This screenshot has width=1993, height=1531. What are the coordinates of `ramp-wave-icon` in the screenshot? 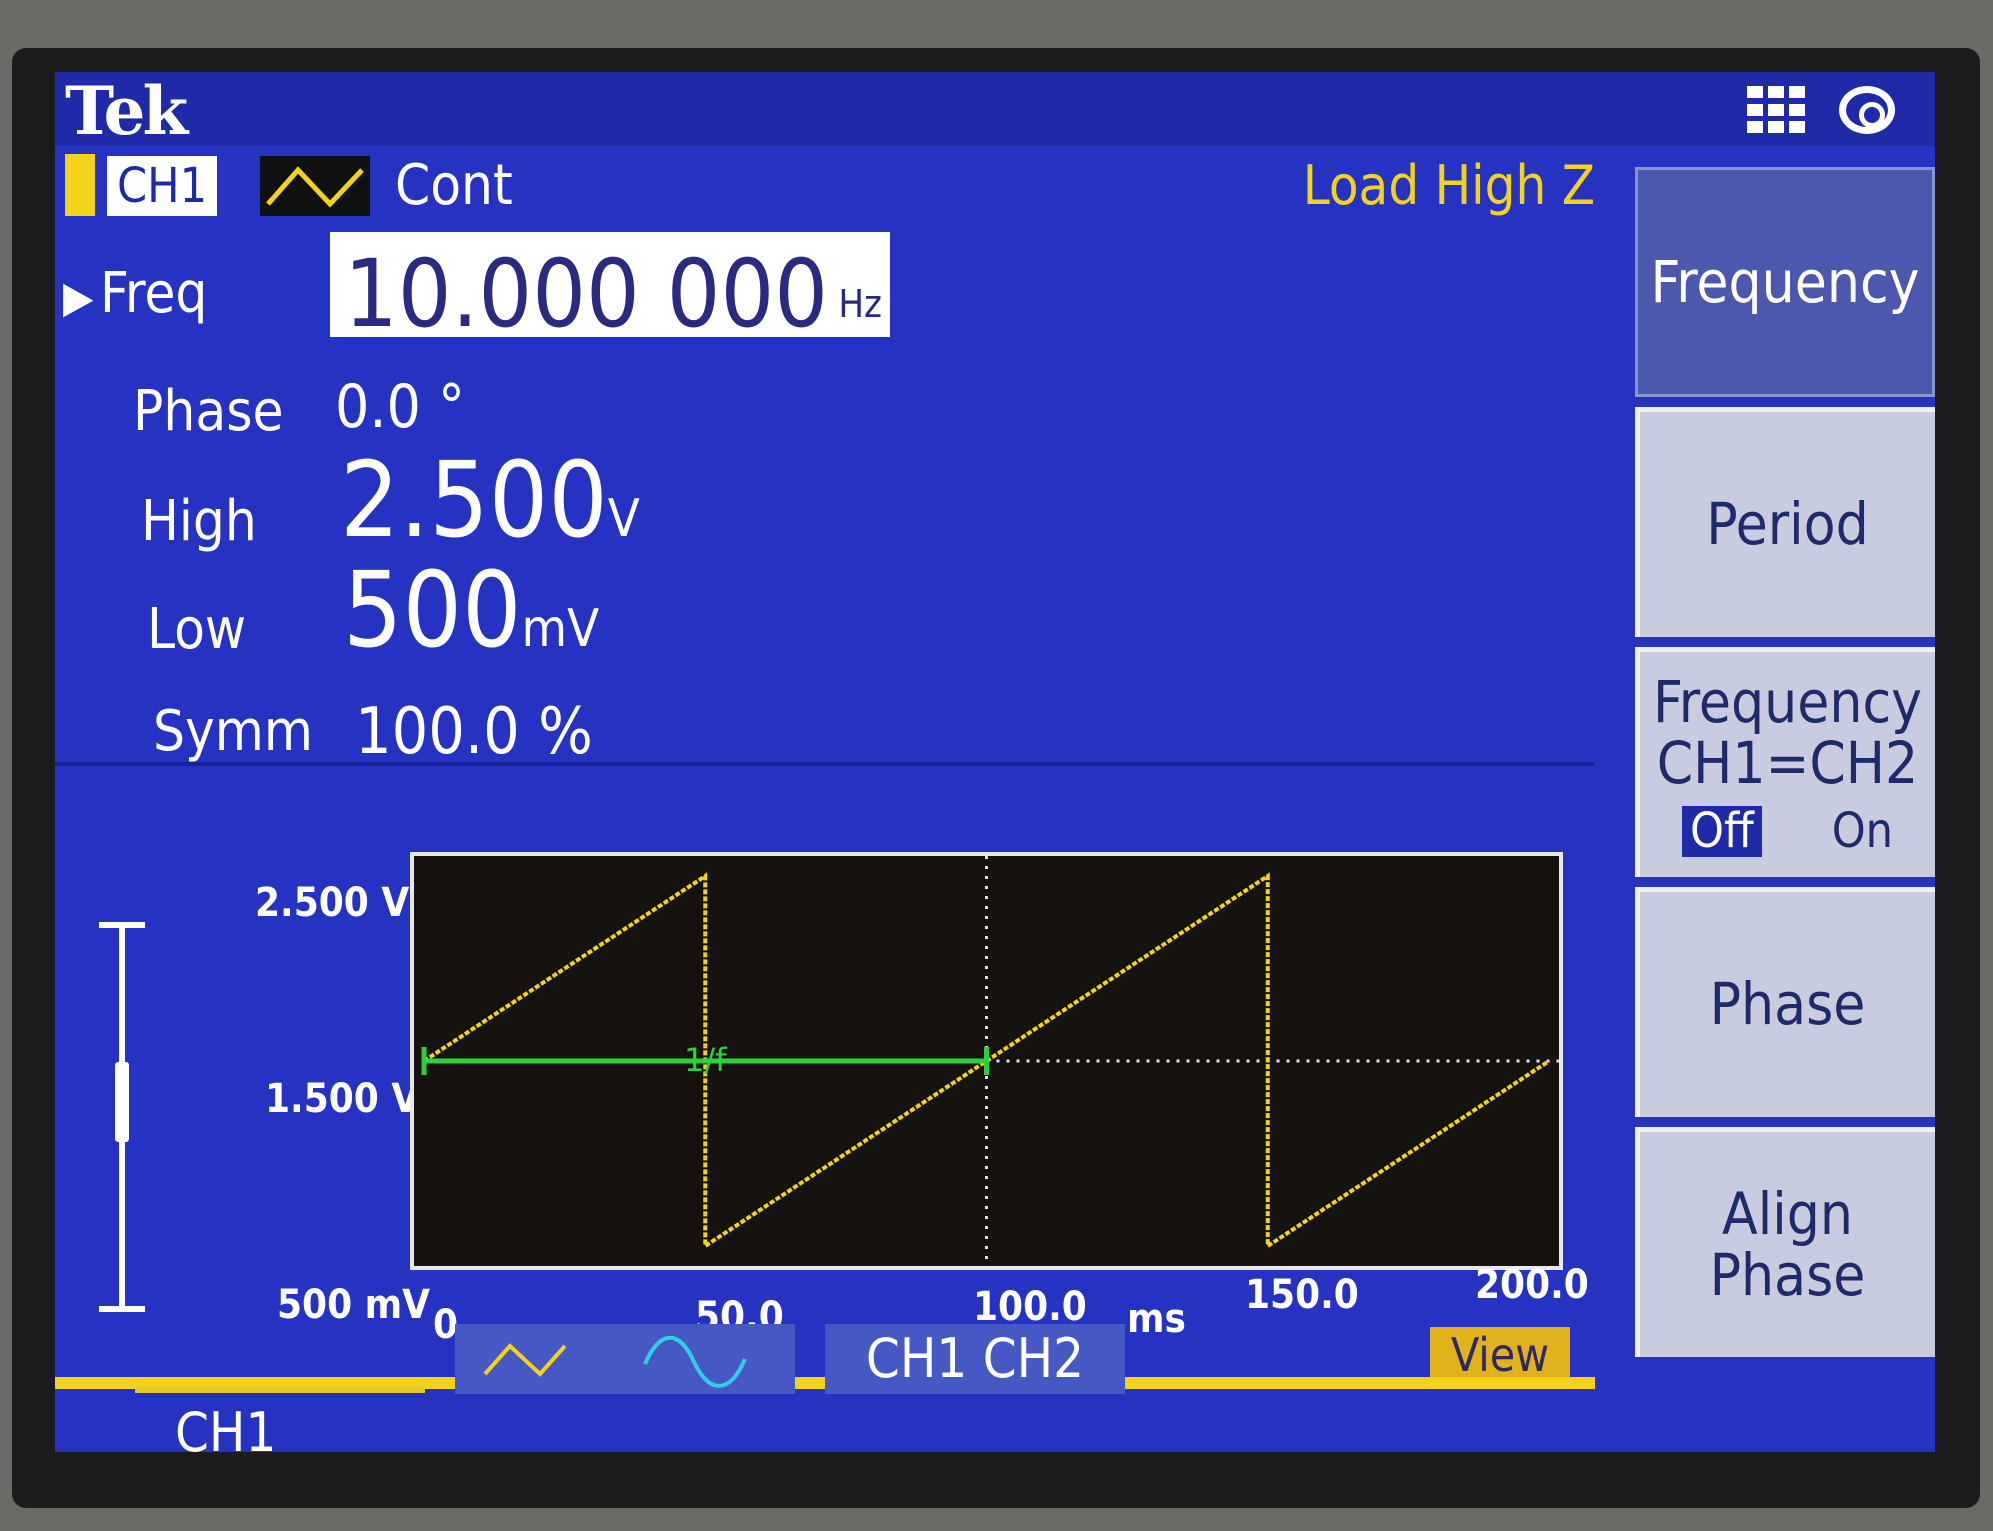 It's located at (315, 186).